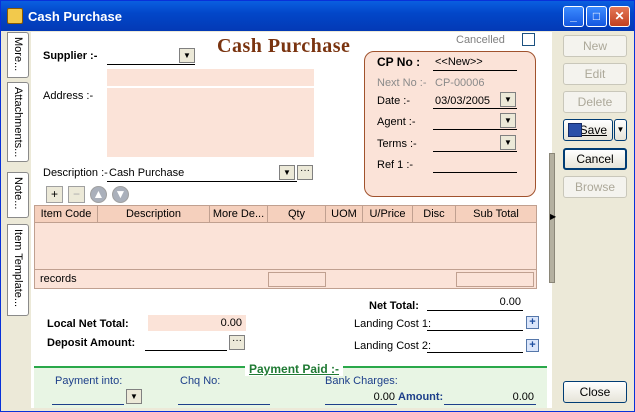 This screenshot has width=635, height=412. What do you see at coordinates (475, 322) in the screenshot?
I see `landing-cost1-field` at bounding box center [475, 322].